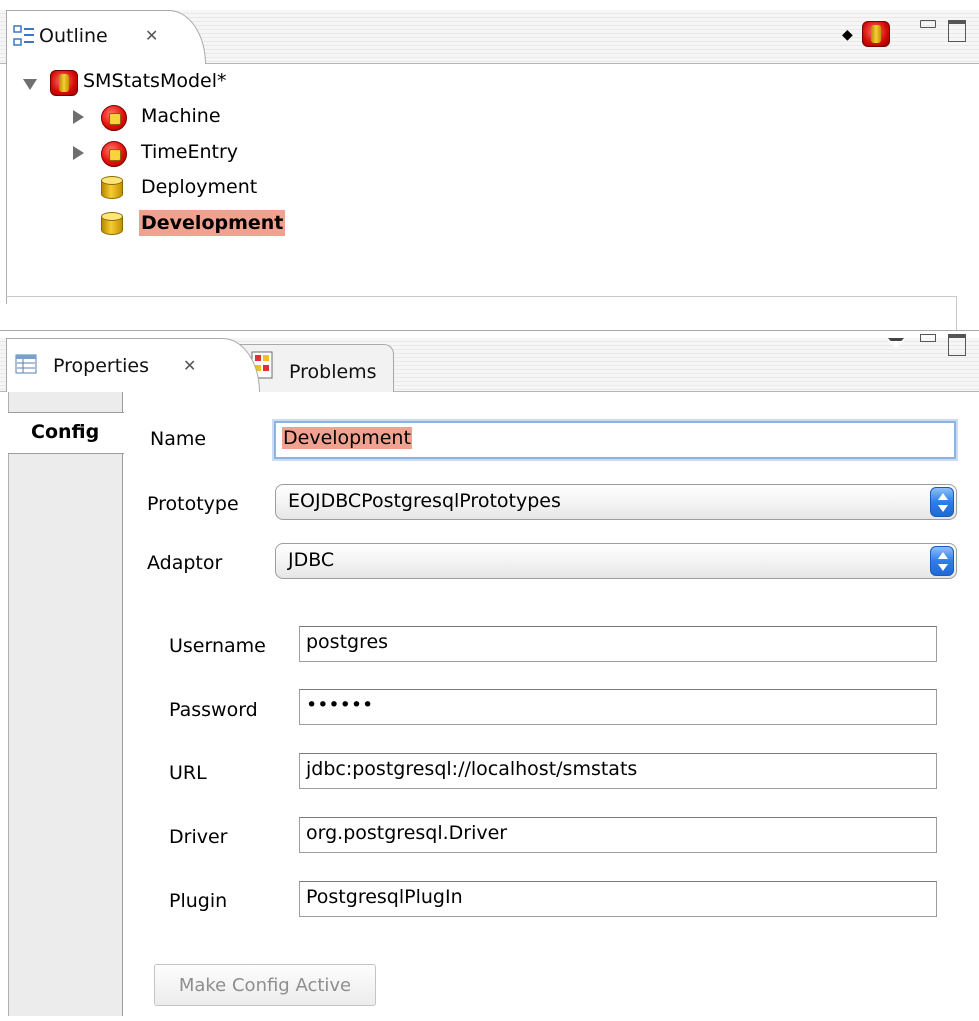 This screenshot has height=1021, width=979. I want to click on plugin-field-value: PostgresqlPlugIn, so click(384, 897).